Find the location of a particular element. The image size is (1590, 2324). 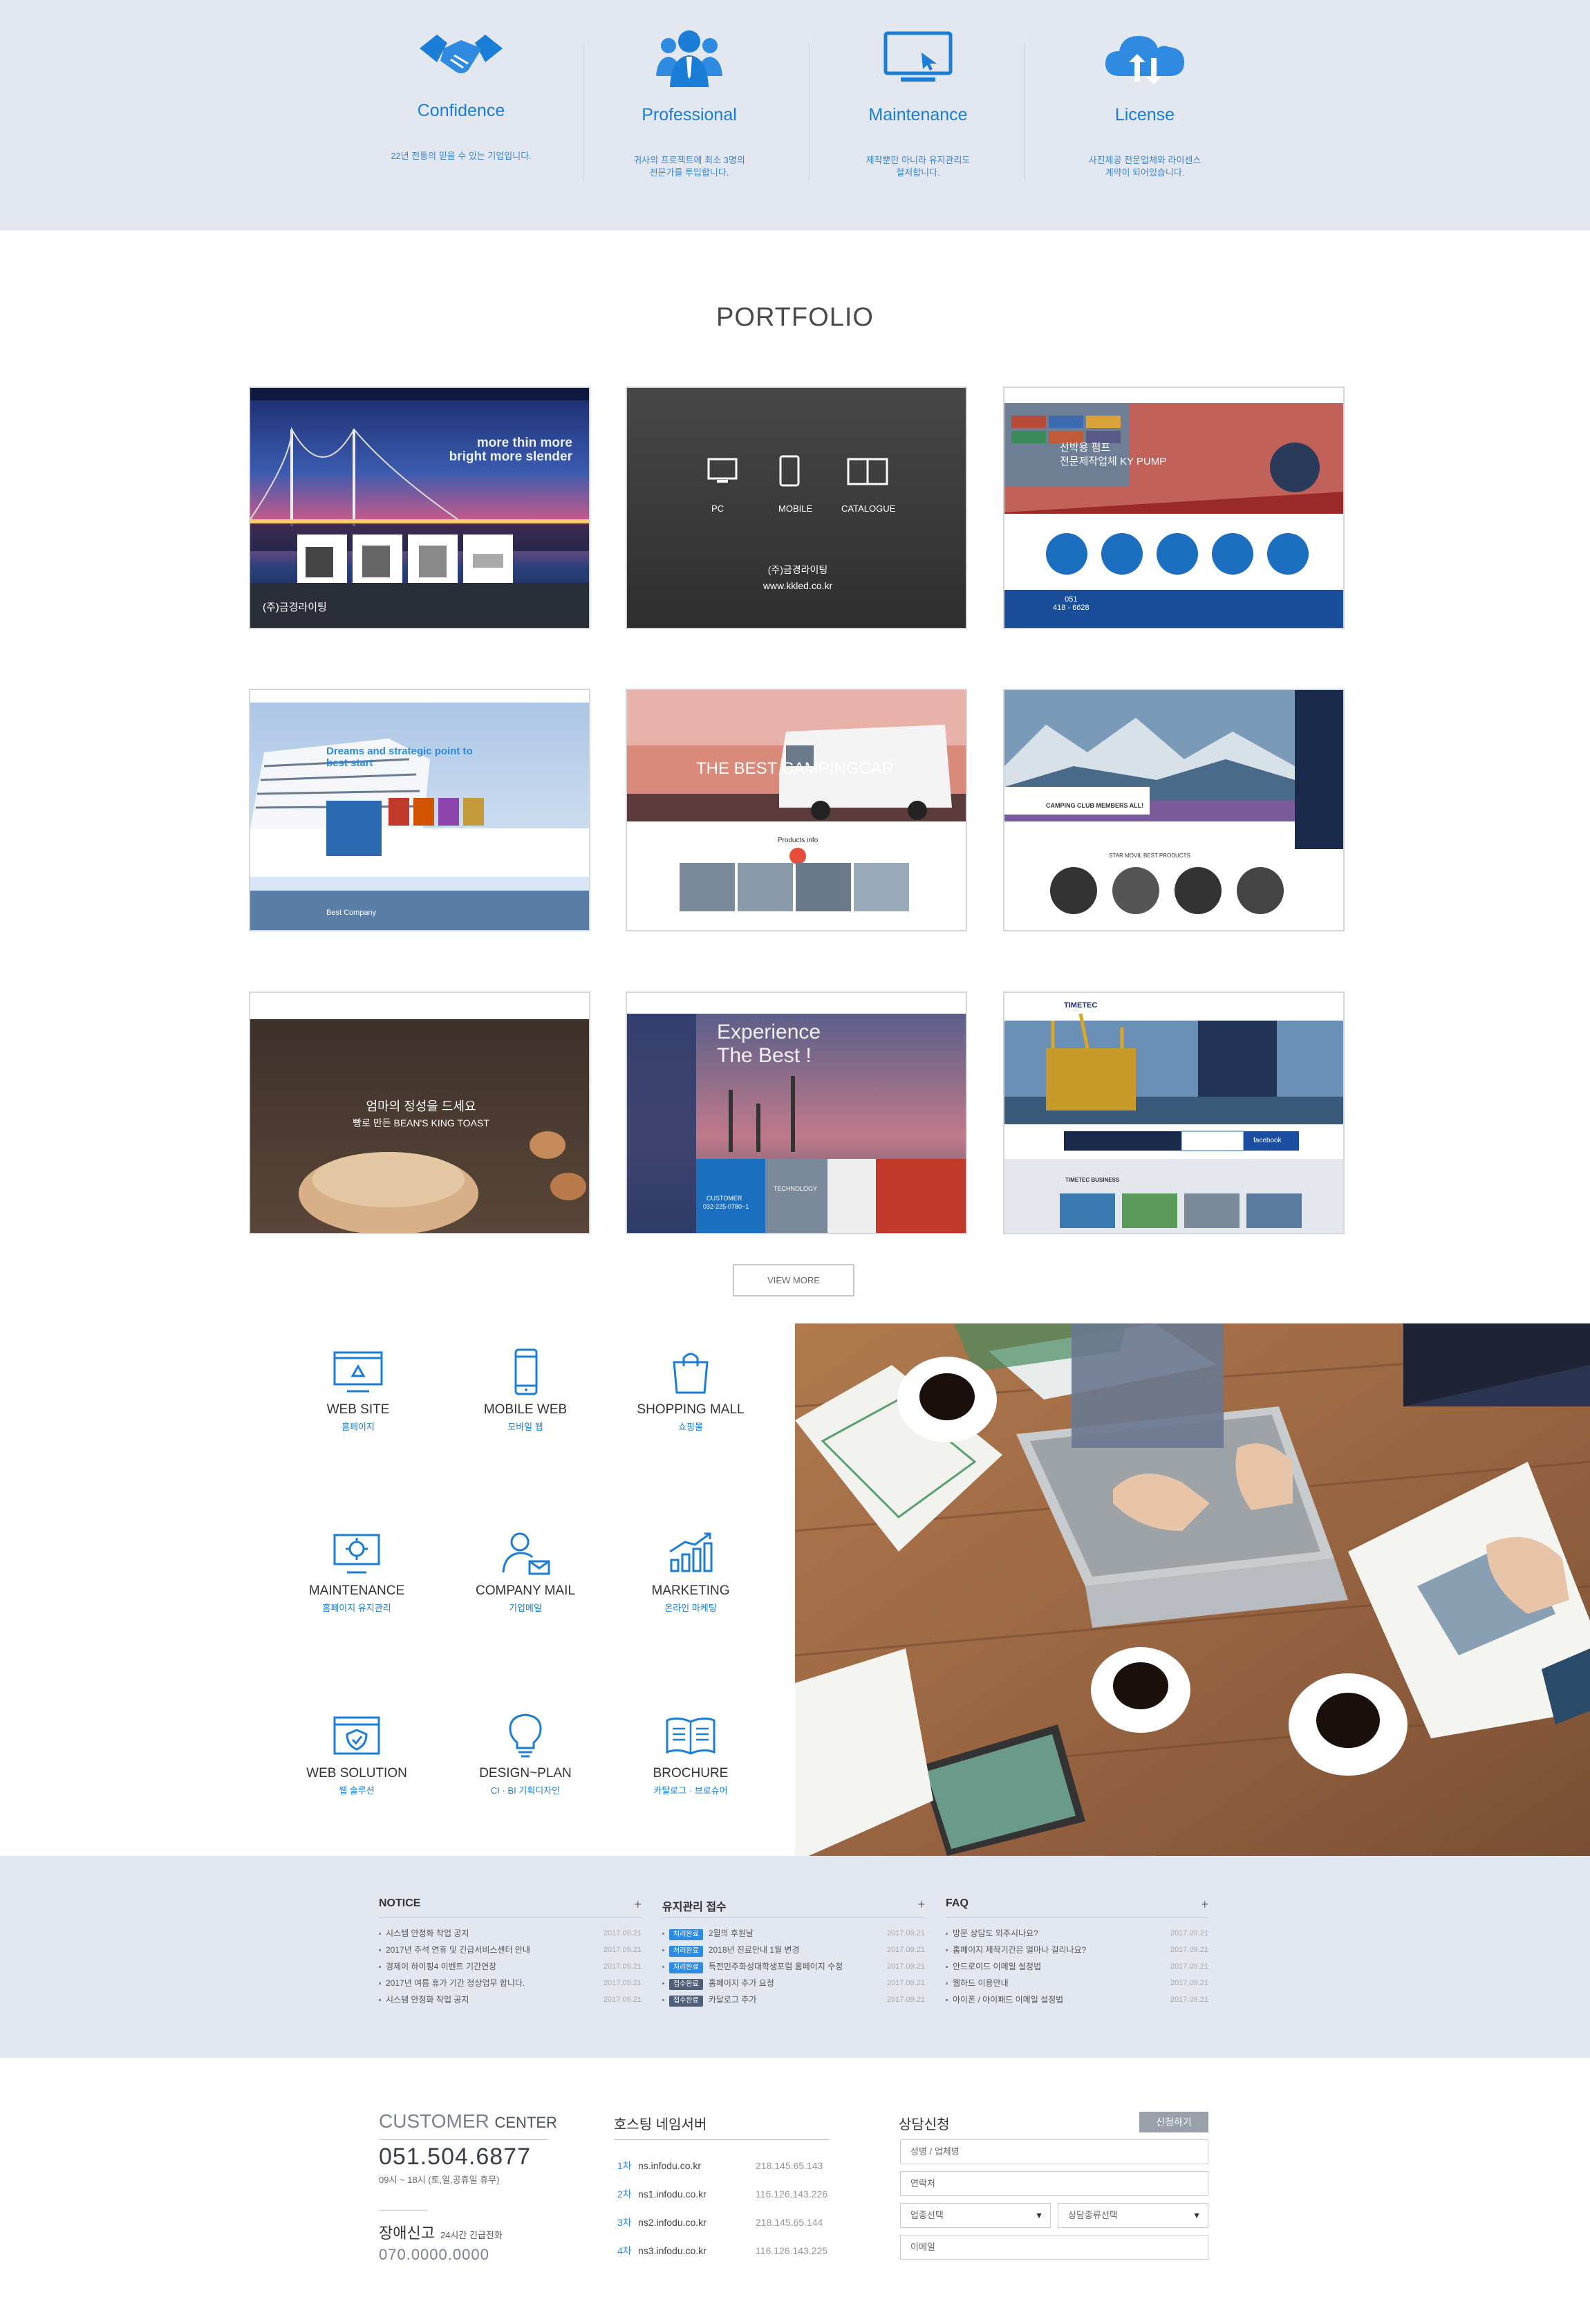

website-icon is located at coordinates (358, 1372).